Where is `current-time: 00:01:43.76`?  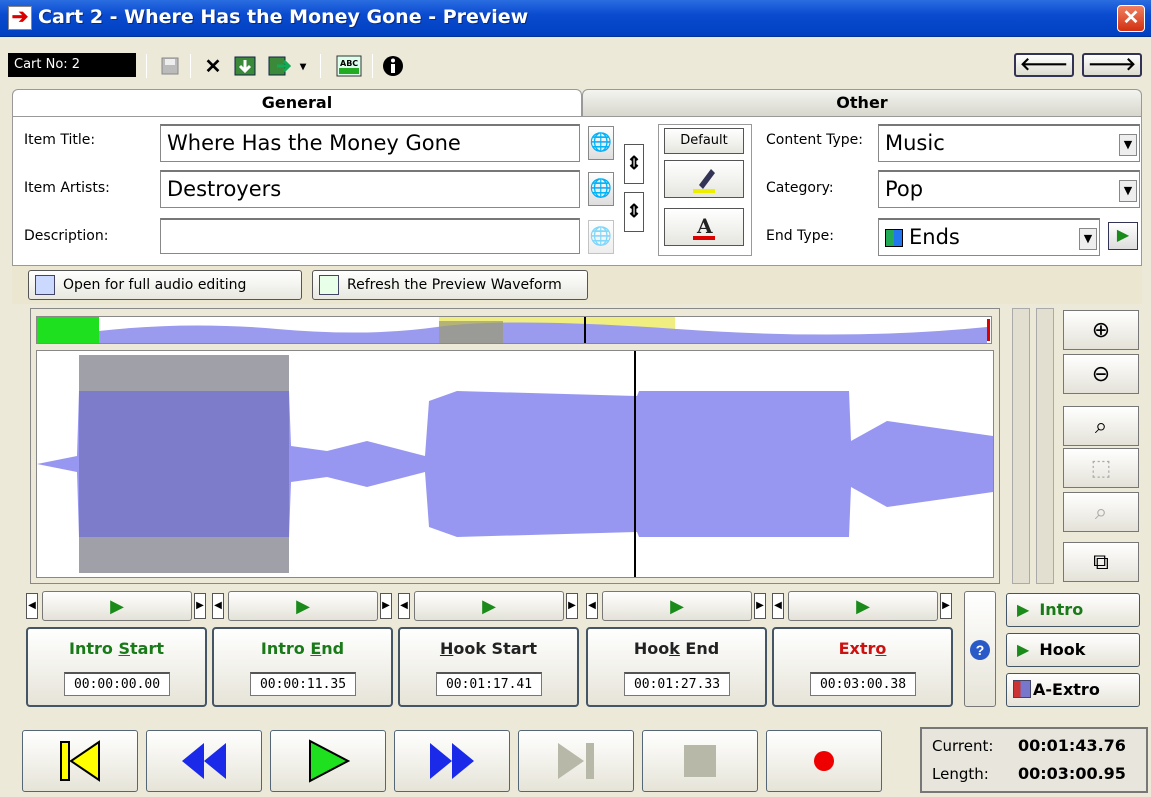
current-time: 00:01:43.76 is located at coordinates (1072, 745).